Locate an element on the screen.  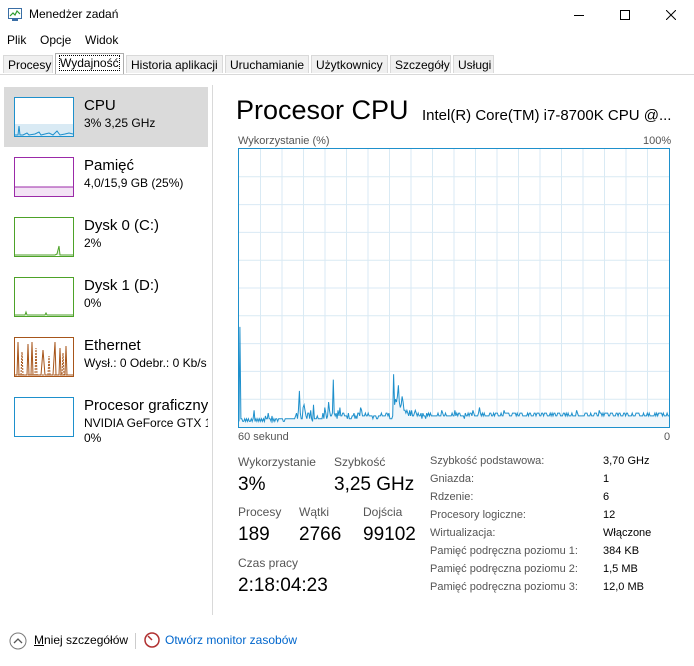
maximize-button is located at coordinates (625, 15).